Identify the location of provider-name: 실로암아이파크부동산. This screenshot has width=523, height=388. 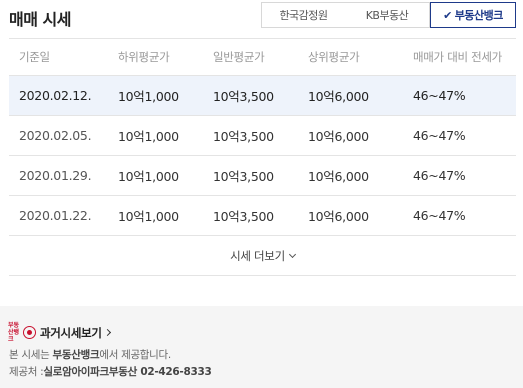
(90, 372).